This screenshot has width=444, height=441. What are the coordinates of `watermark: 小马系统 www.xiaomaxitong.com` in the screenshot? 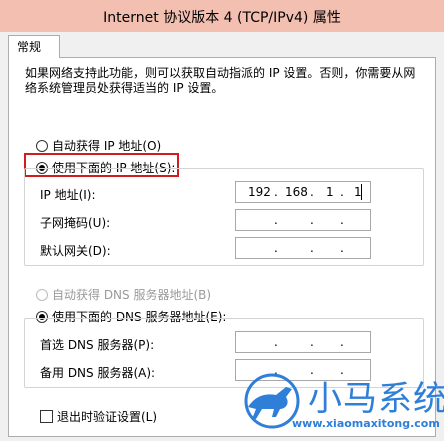 It's located at (338, 403).